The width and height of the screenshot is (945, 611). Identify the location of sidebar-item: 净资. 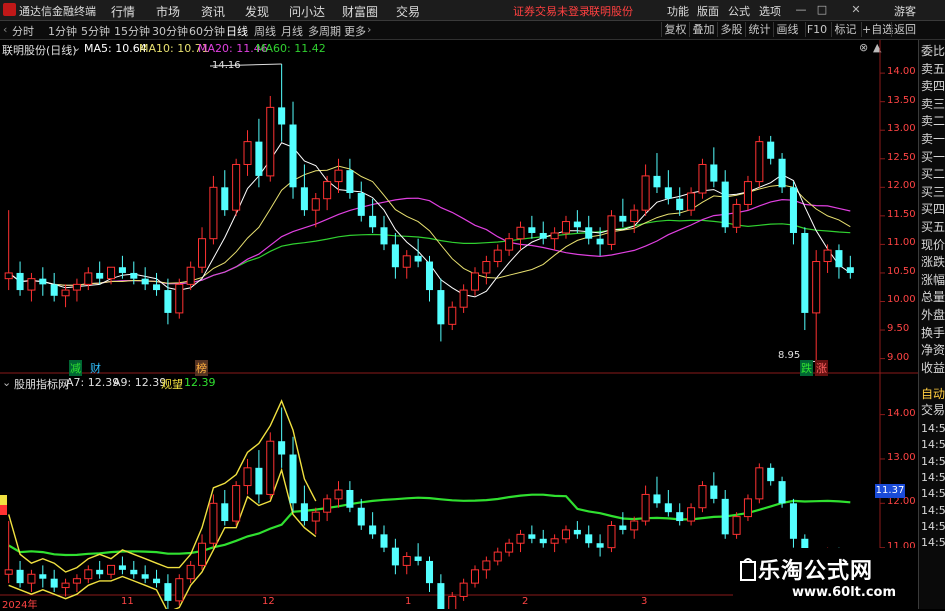
(933, 350).